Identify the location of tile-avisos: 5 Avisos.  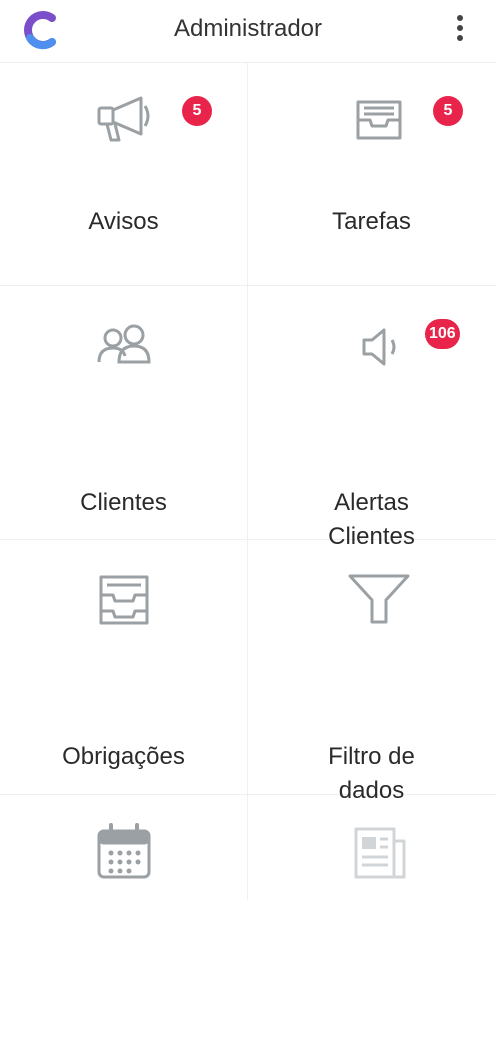
(123, 190).